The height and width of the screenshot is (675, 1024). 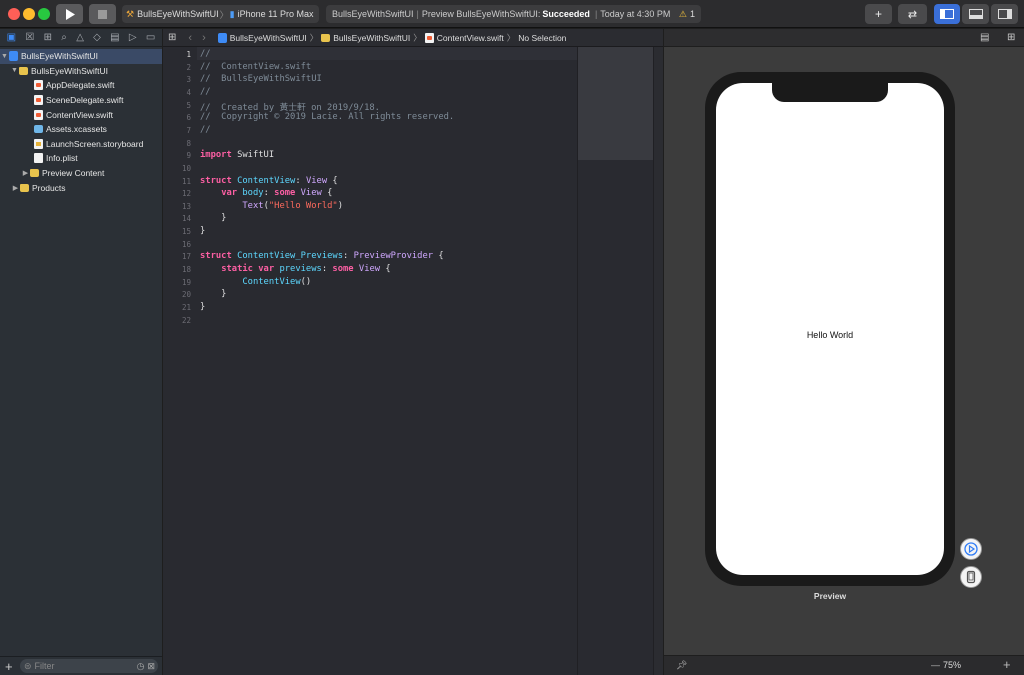 What do you see at coordinates (371, 38) in the screenshot?
I see `breadcrumb-group: BullsEyeWithSwiftUI` at bounding box center [371, 38].